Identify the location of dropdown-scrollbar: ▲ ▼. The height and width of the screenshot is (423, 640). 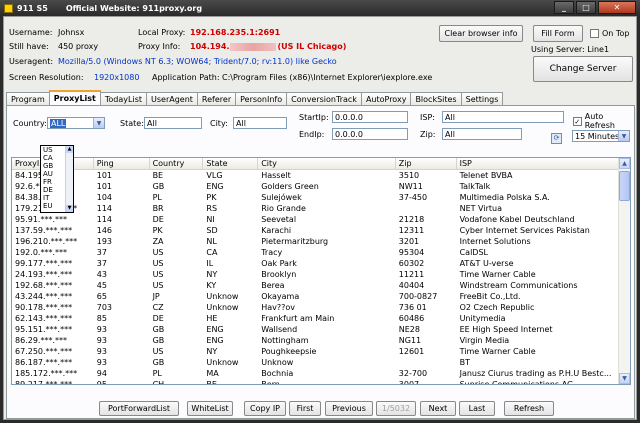
(69, 179).